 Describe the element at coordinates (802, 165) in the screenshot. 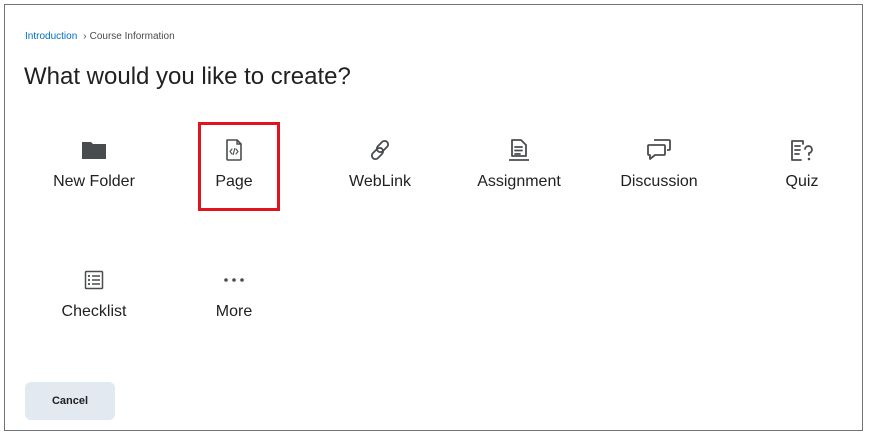

I see `option-quiz: Quiz` at that location.